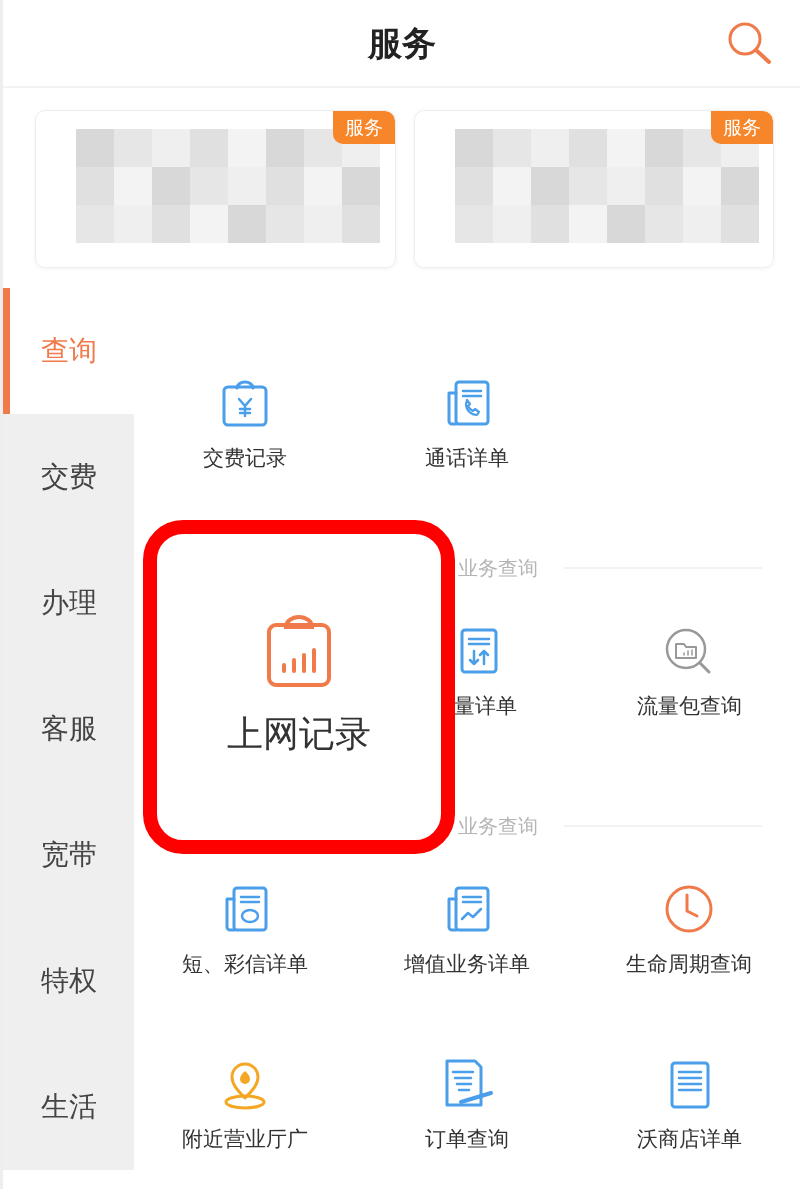  Describe the element at coordinates (68, 1107) in the screenshot. I see `sidebar-tab: 生活` at that location.